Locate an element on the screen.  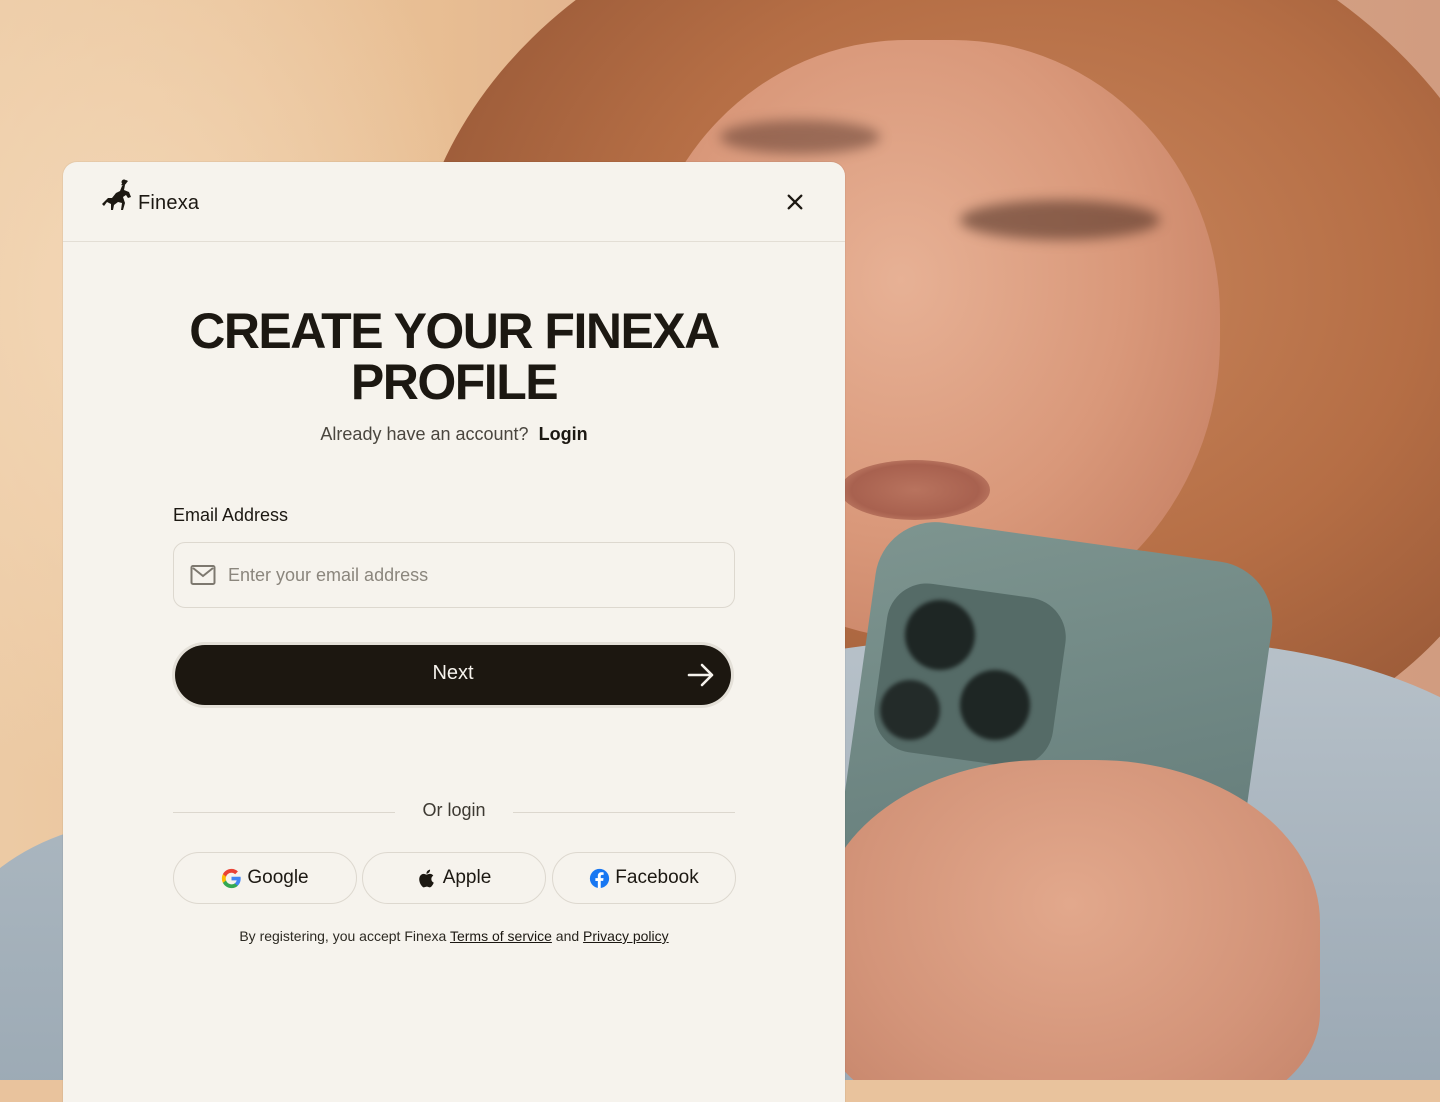
email-label: Email Address is located at coordinates (231, 515).